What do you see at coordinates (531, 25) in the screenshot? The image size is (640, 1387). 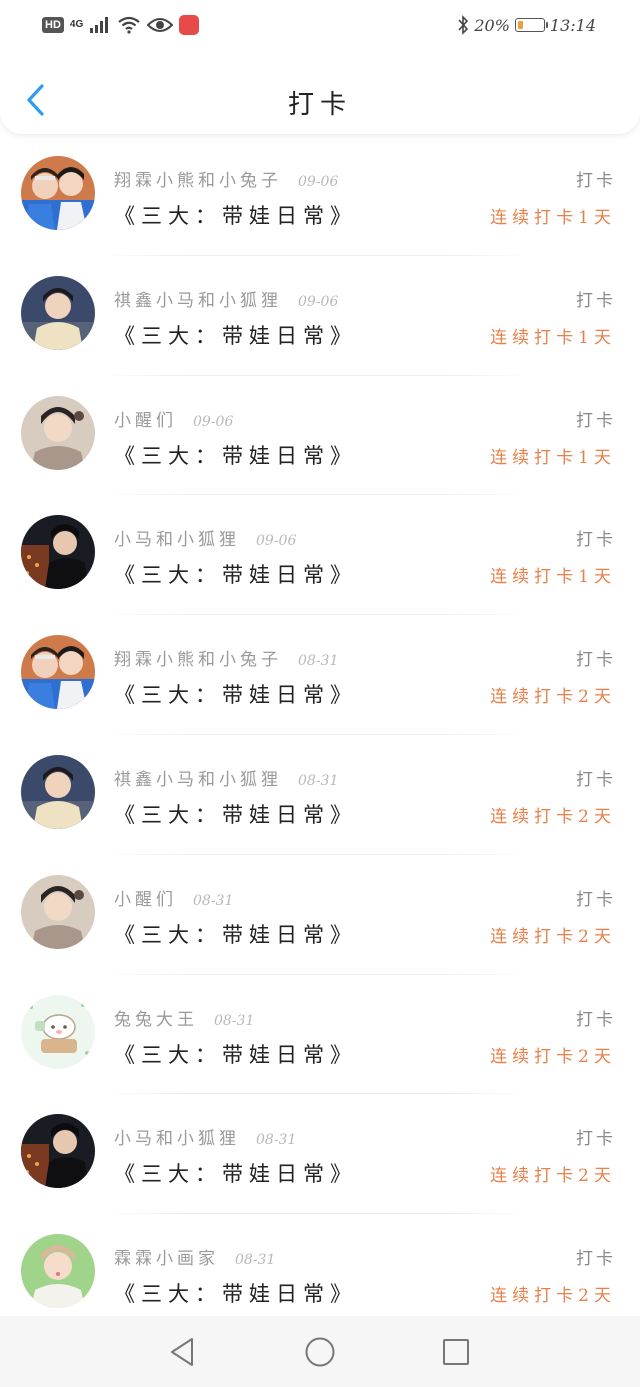 I see `battery-icon` at bounding box center [531, 25].